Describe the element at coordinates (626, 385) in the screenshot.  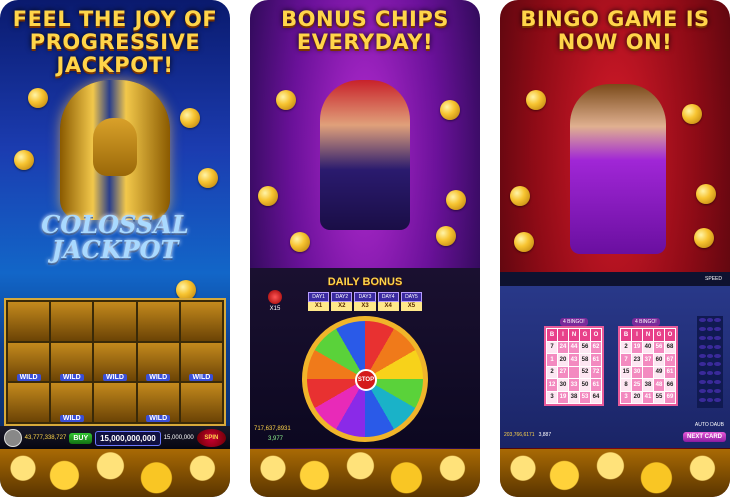
I see `bingo-number: 8` at that location.